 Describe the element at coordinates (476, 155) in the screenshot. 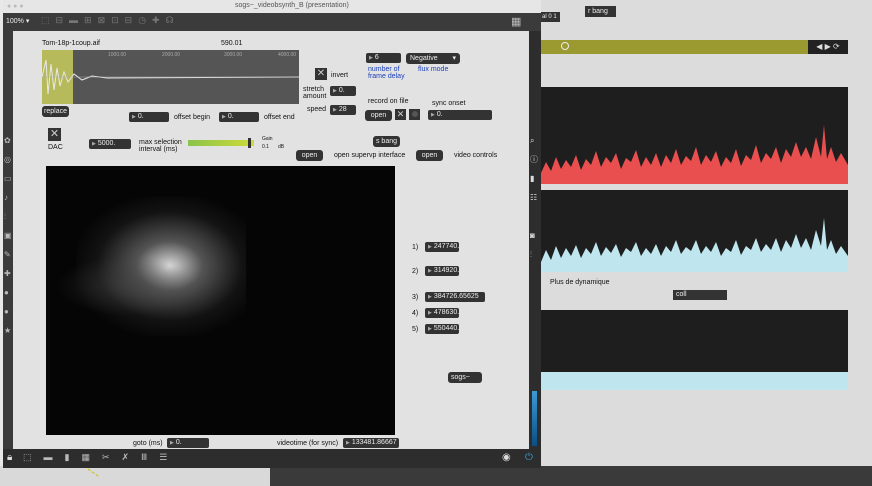

I see `video-controls-label: video controls` at that location.